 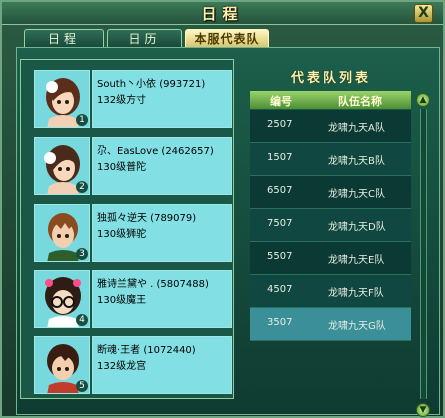 What do you see at coordinates (356, 293) in the screenshot?
I see `team-name: 龙啸九天F队` at bounding box center [356, 293].